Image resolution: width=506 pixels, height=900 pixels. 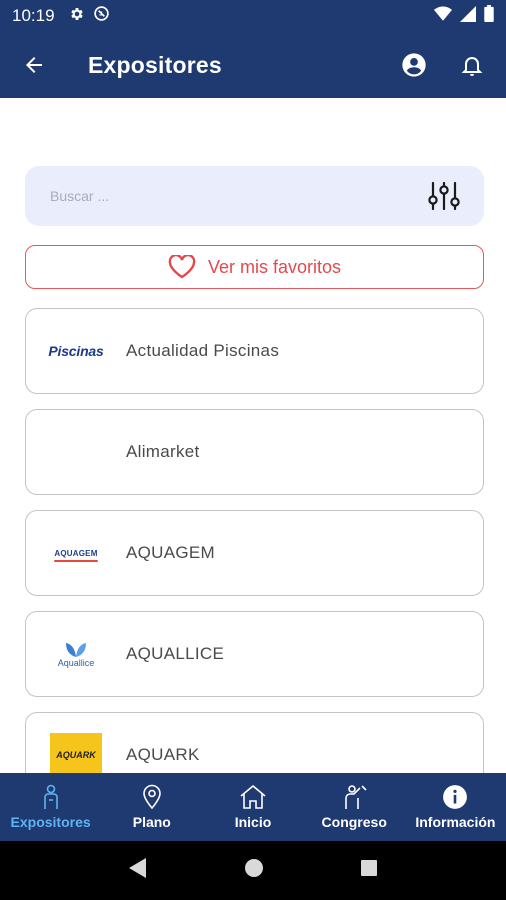 What do you see at coordinates (138, 870) in the screenshot?
I see `back-triangle-icon` at bounding box center [138, 870].